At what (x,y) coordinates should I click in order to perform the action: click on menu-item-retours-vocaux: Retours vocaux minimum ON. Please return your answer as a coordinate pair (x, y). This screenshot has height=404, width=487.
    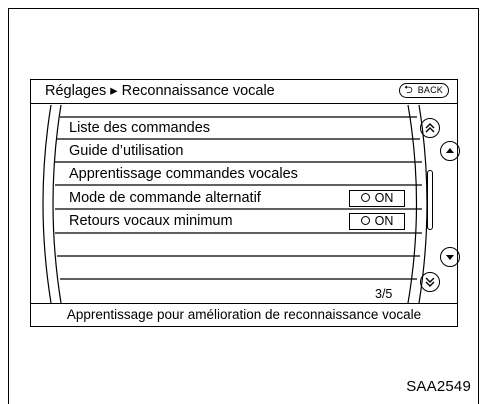
    Looking at the image, I should click on (236, 221).